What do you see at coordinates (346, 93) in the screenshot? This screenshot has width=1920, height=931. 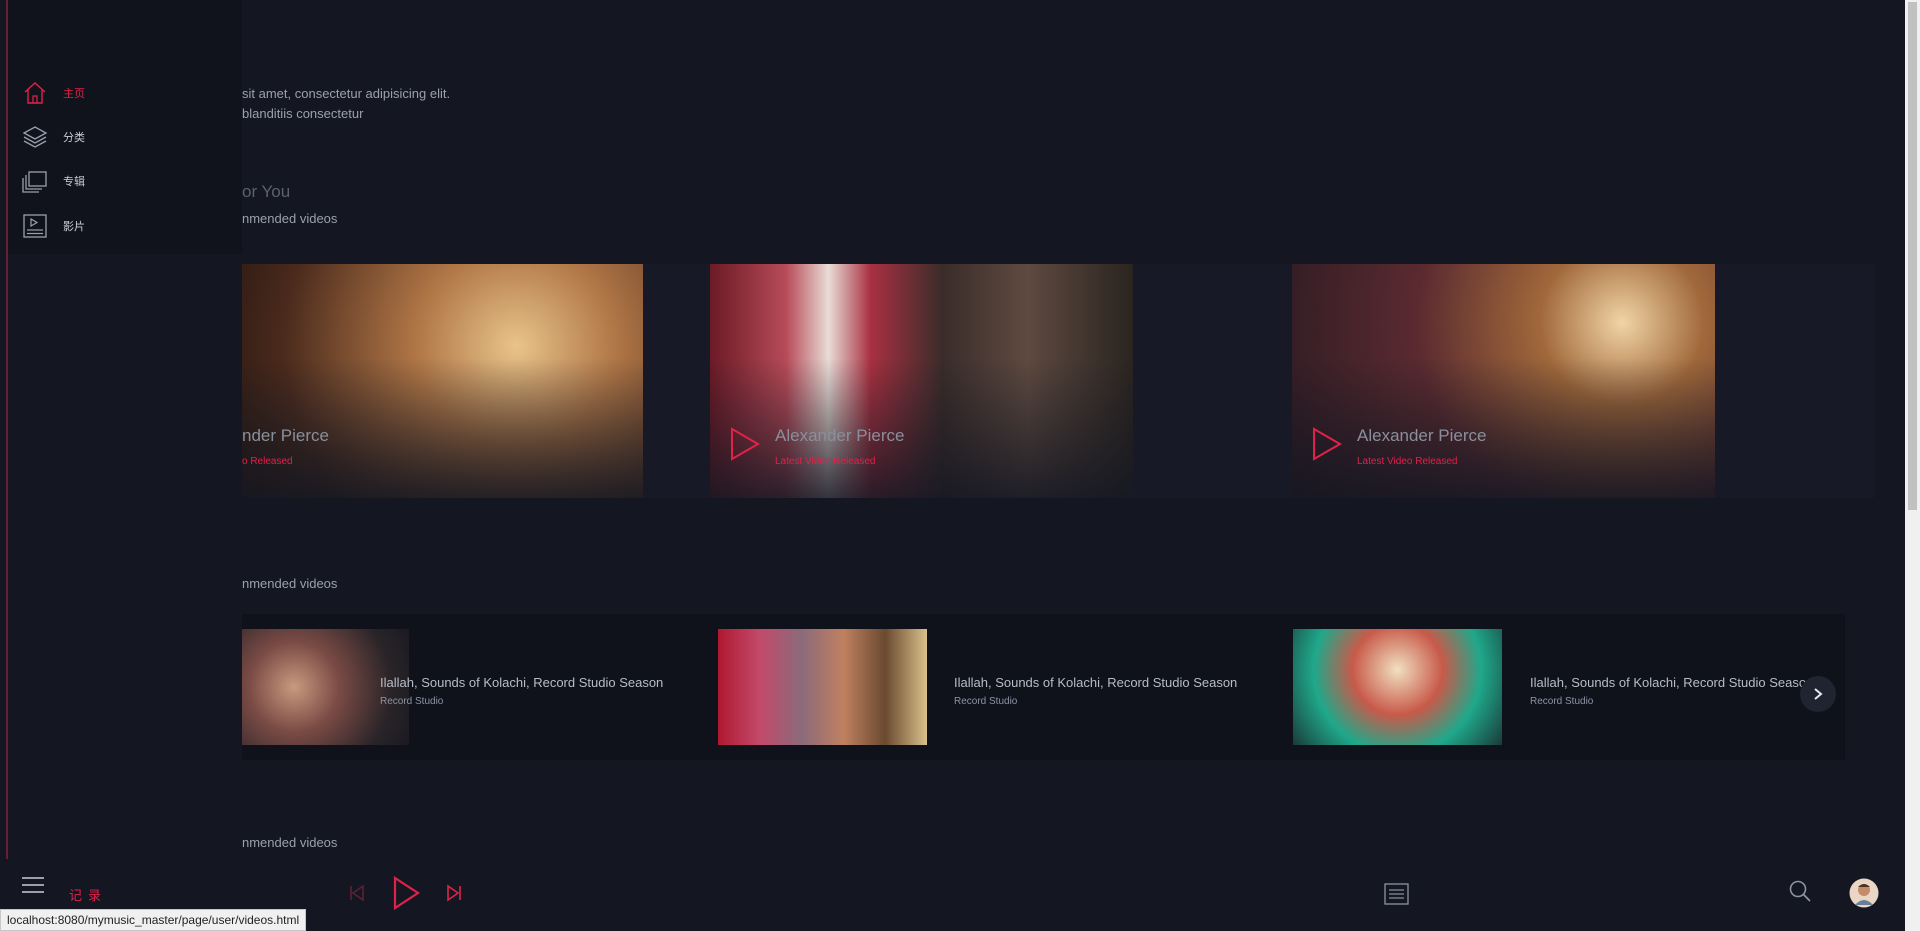 I see `intro-line-1: sit amet, consectetur adipisicing elit.` at bounding box center [346, 93].